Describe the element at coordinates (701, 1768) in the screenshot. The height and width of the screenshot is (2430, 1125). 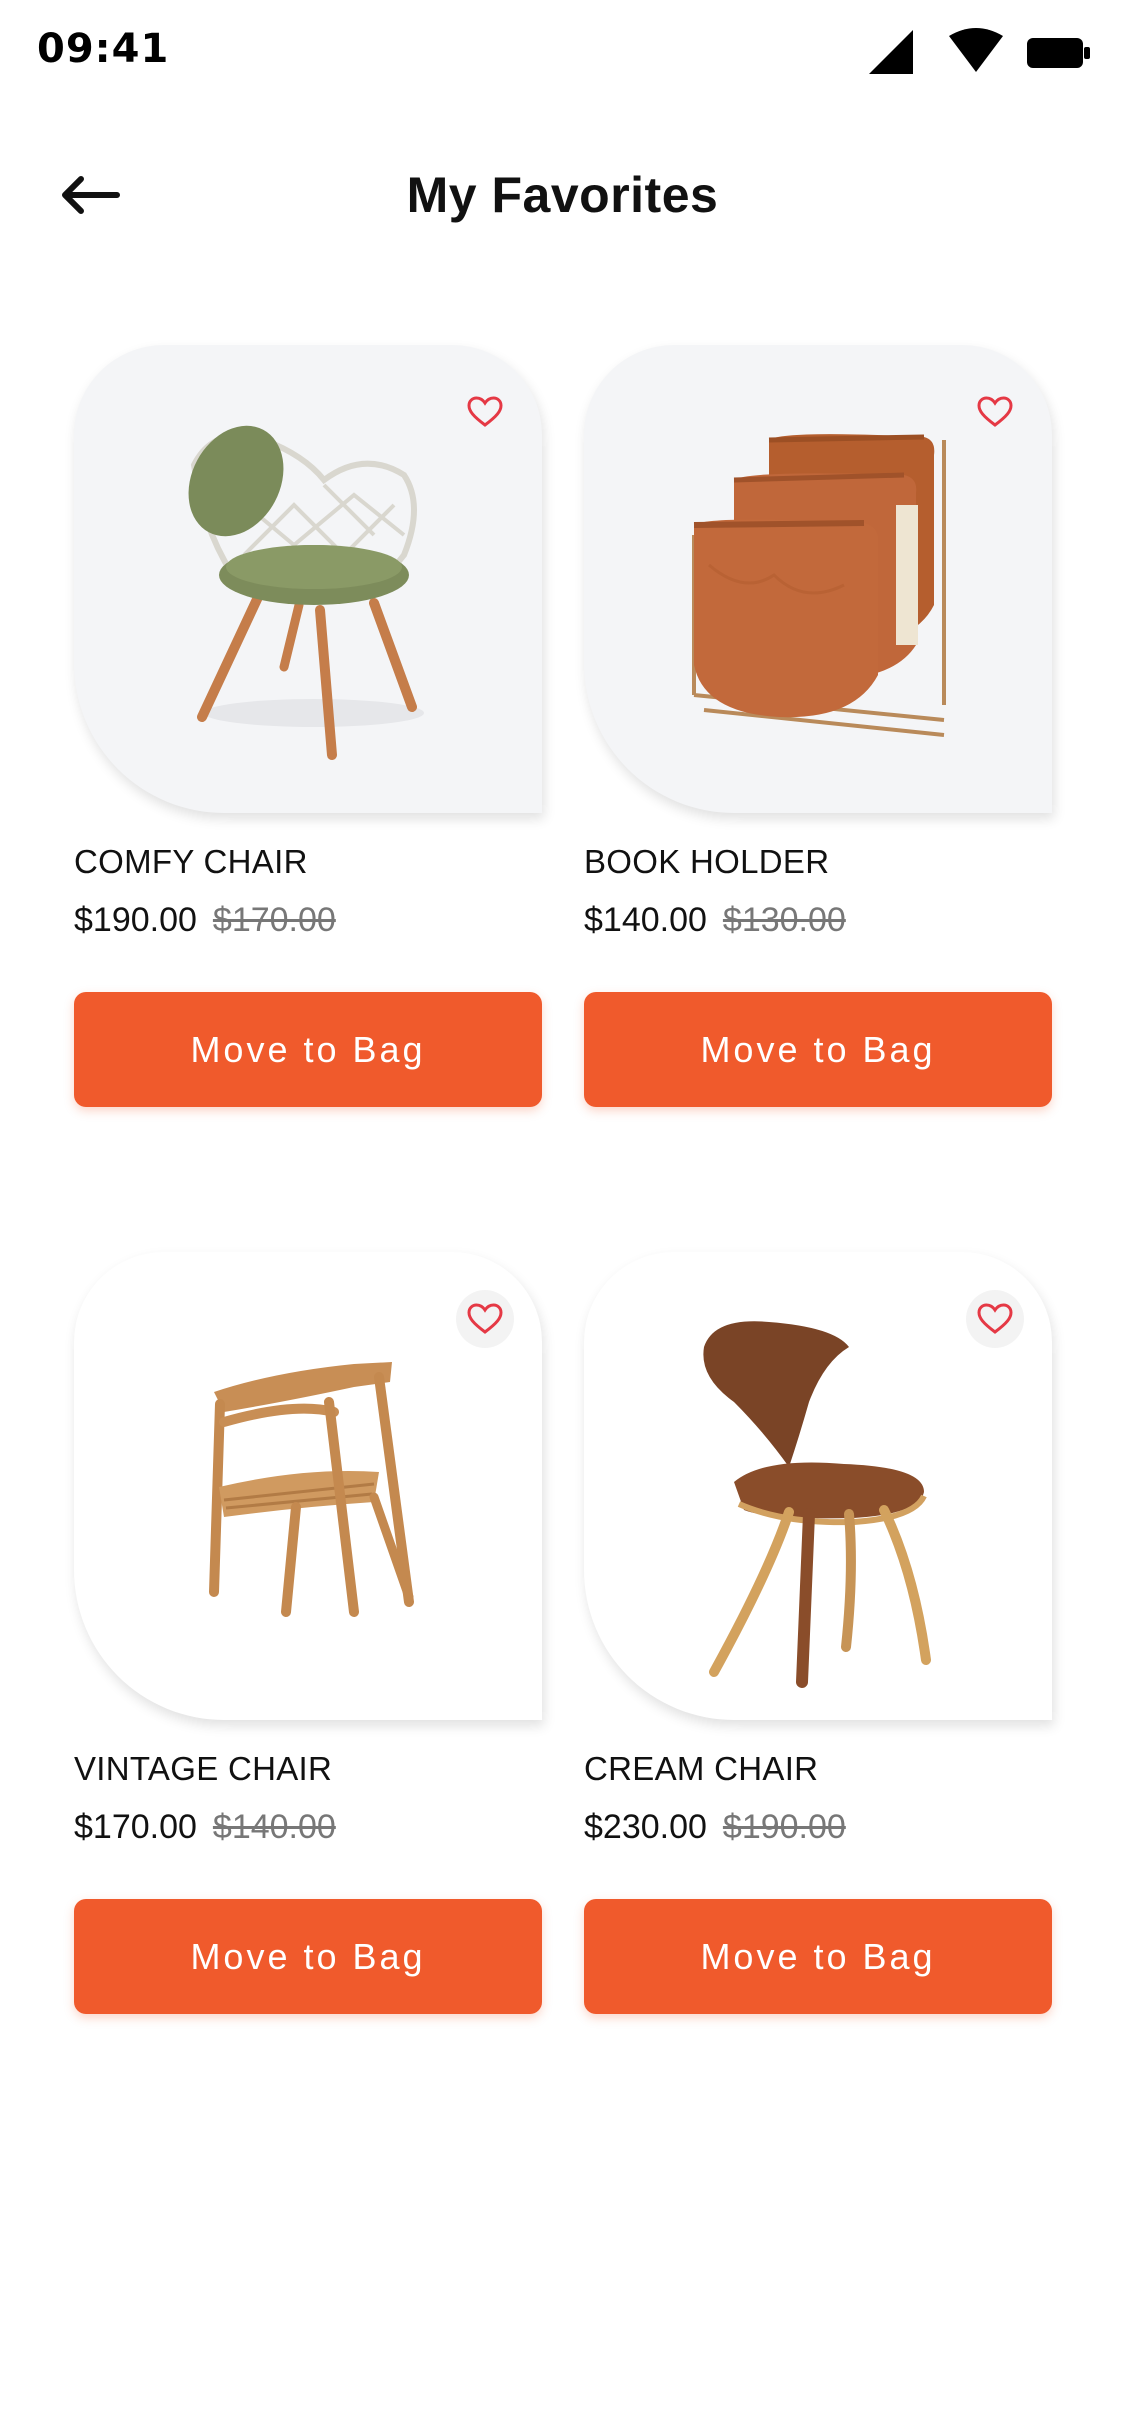
I see `product-name: CREAM CHAIR` at that location.